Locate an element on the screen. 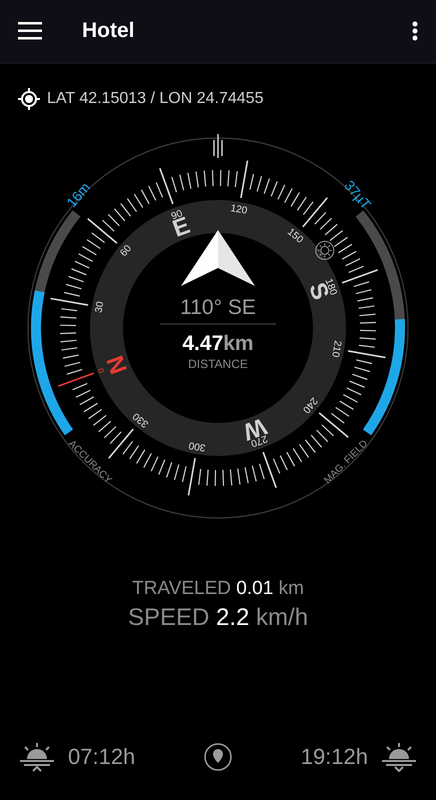  more-options-icon is located at coordinates (415, 31).